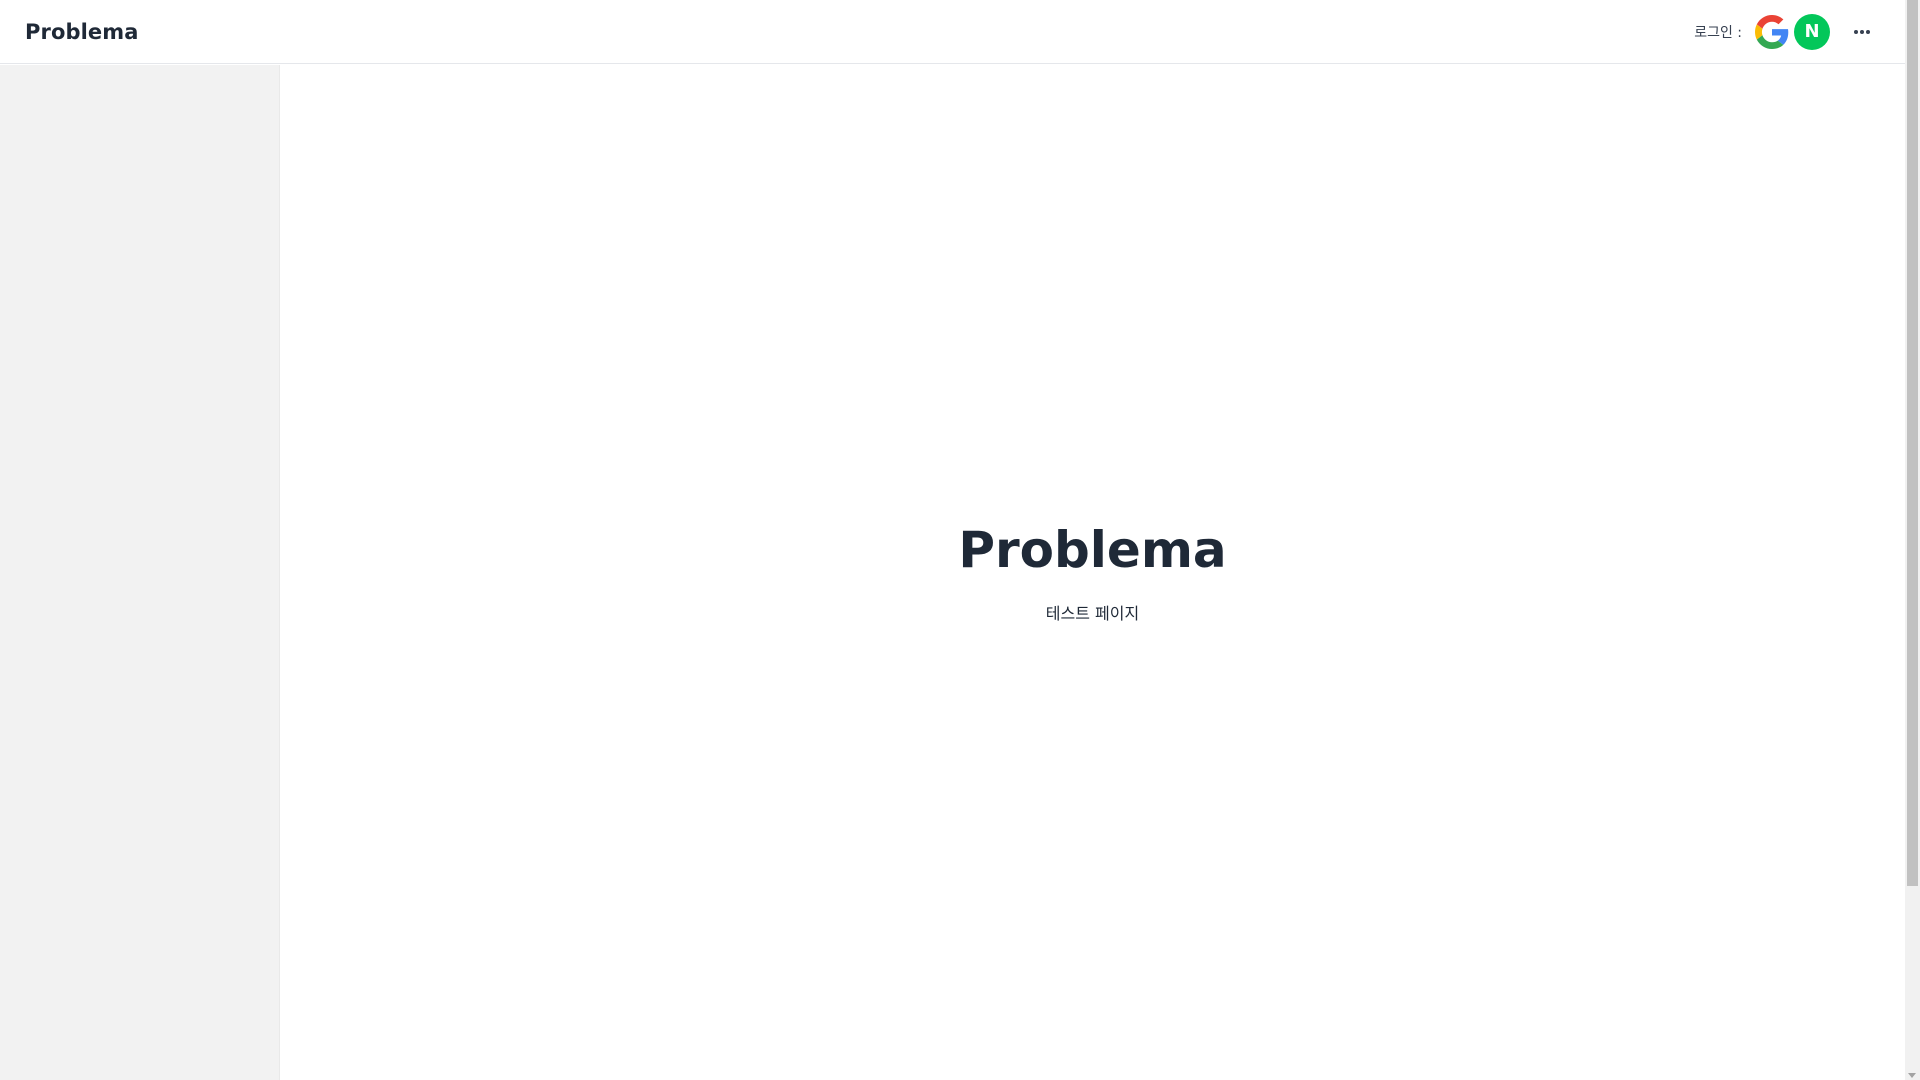 The width and height of the screenshot is (1920, 1080). I want to click on login-label: 로그인 :, so click(1718, 32).